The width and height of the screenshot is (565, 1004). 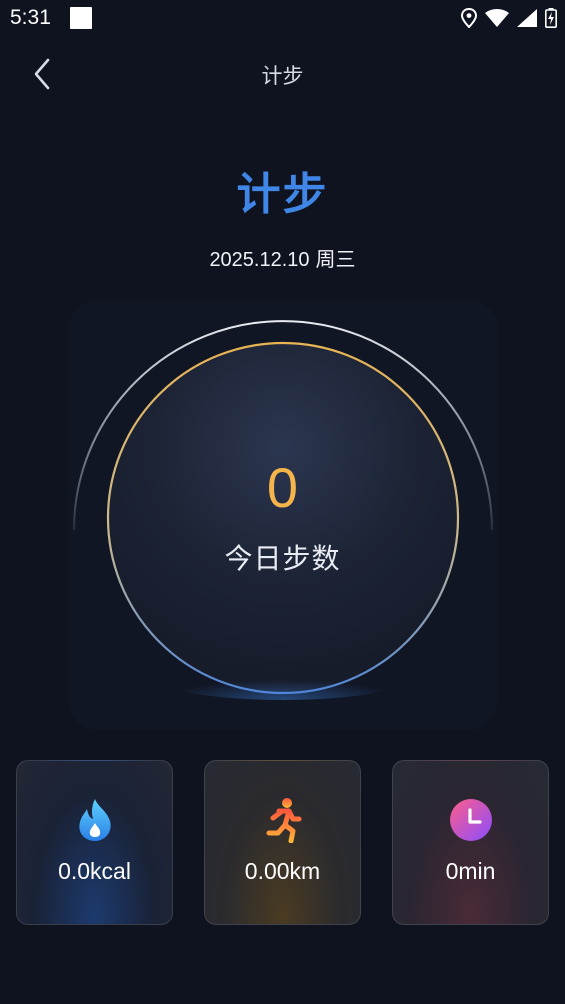 I want to click on signal-icon, so click(x=527, y=18).